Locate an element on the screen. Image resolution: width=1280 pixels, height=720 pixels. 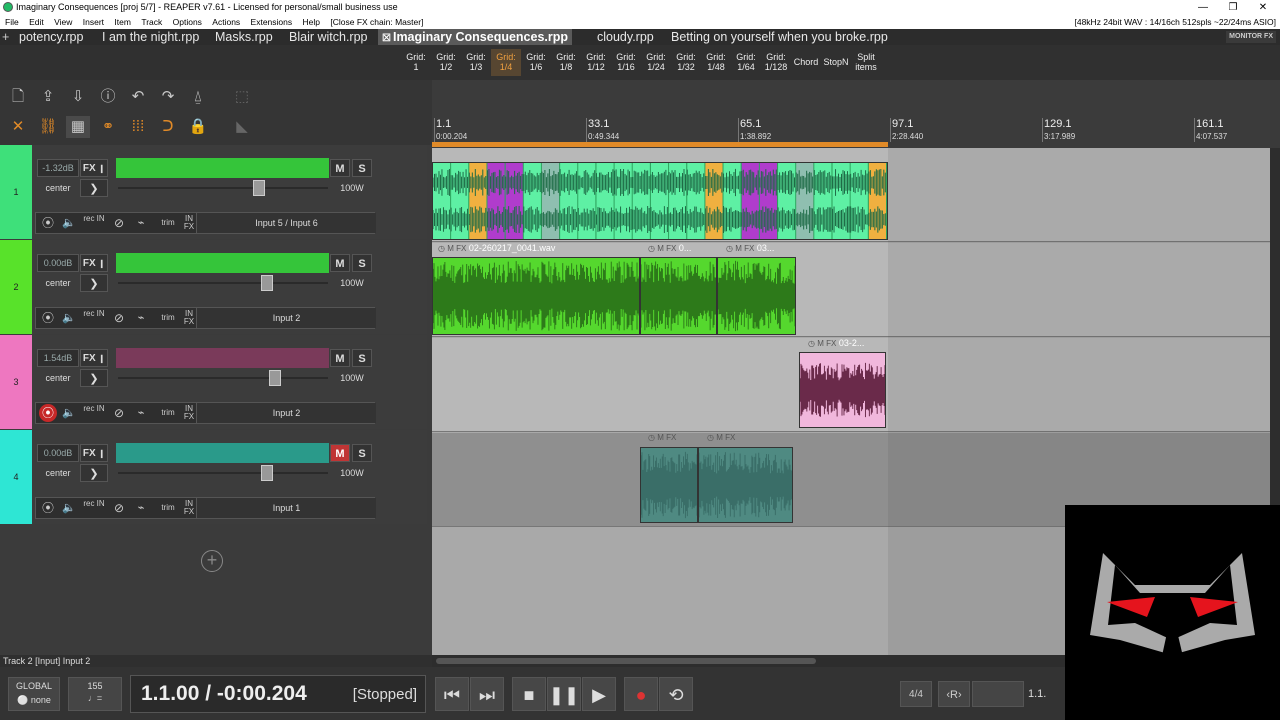
lock-icon: 🔒 is located at coordinates (198, 127).